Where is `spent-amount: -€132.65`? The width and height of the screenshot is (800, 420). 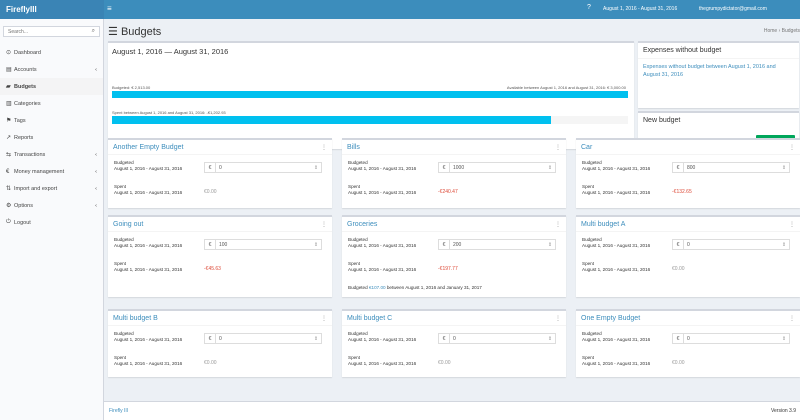 spent-amount: -€132.65 is located at coordinates (682, 192).